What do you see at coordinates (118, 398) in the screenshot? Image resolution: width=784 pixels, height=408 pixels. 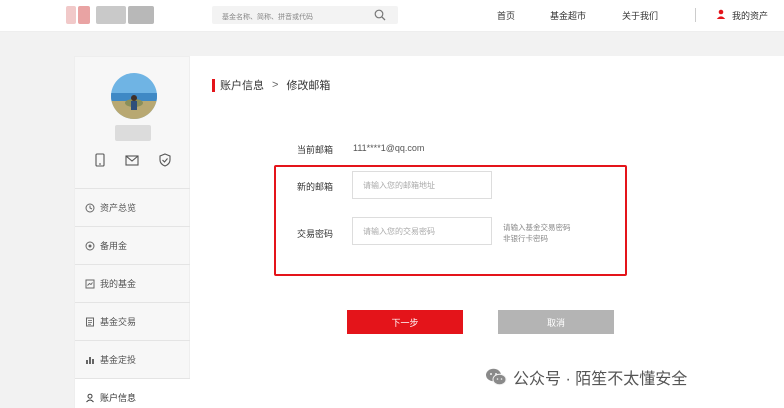 I see `sidebar-item-label: 账户信息` at bounding box center [118, 398].